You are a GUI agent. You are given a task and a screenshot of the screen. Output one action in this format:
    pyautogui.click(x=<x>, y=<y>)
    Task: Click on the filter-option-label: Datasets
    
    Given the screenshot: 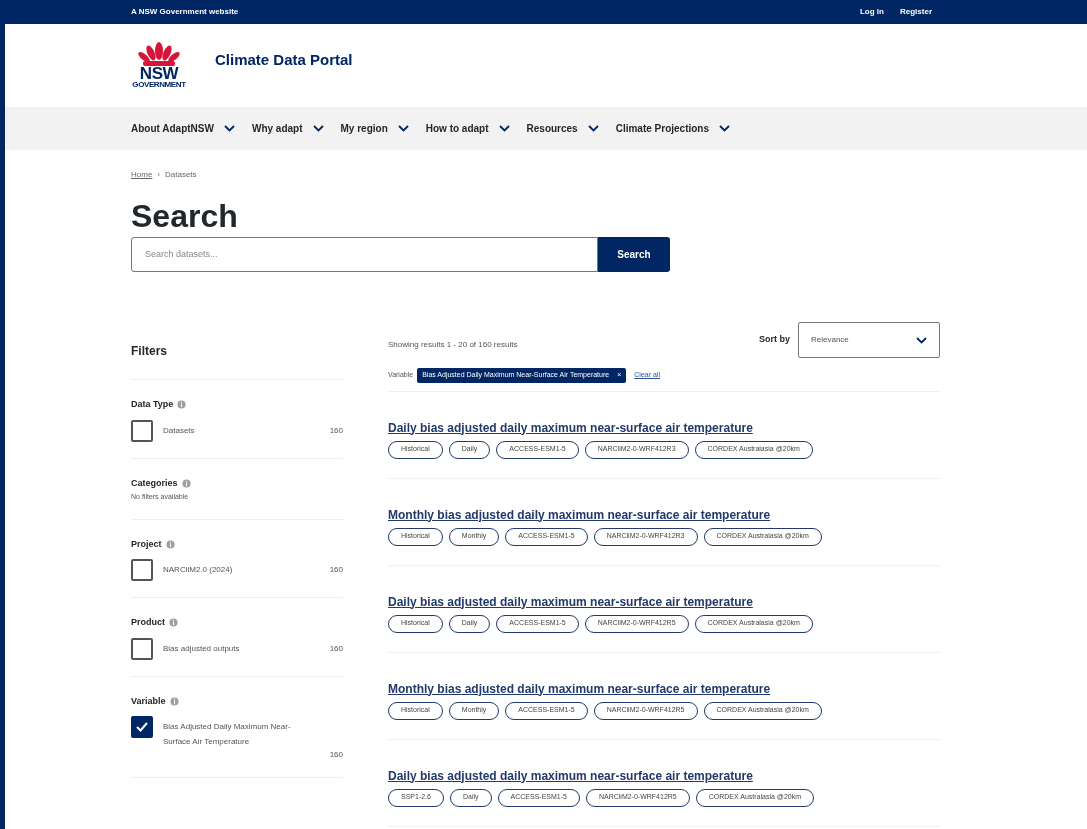 What is the action you would take?
    pyautogui.click(x=179, y=430)
    